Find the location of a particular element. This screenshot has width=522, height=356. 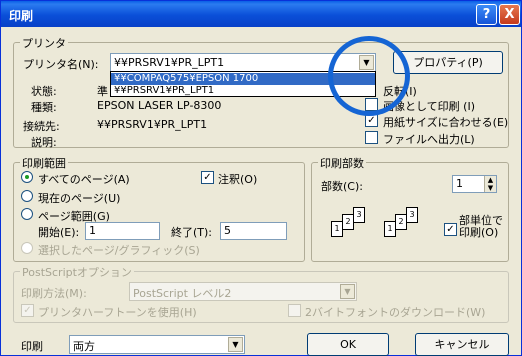

printer-name-value: ¥¥PRSRV1¥PR_LPT1 is located at coordinates (169, 62).